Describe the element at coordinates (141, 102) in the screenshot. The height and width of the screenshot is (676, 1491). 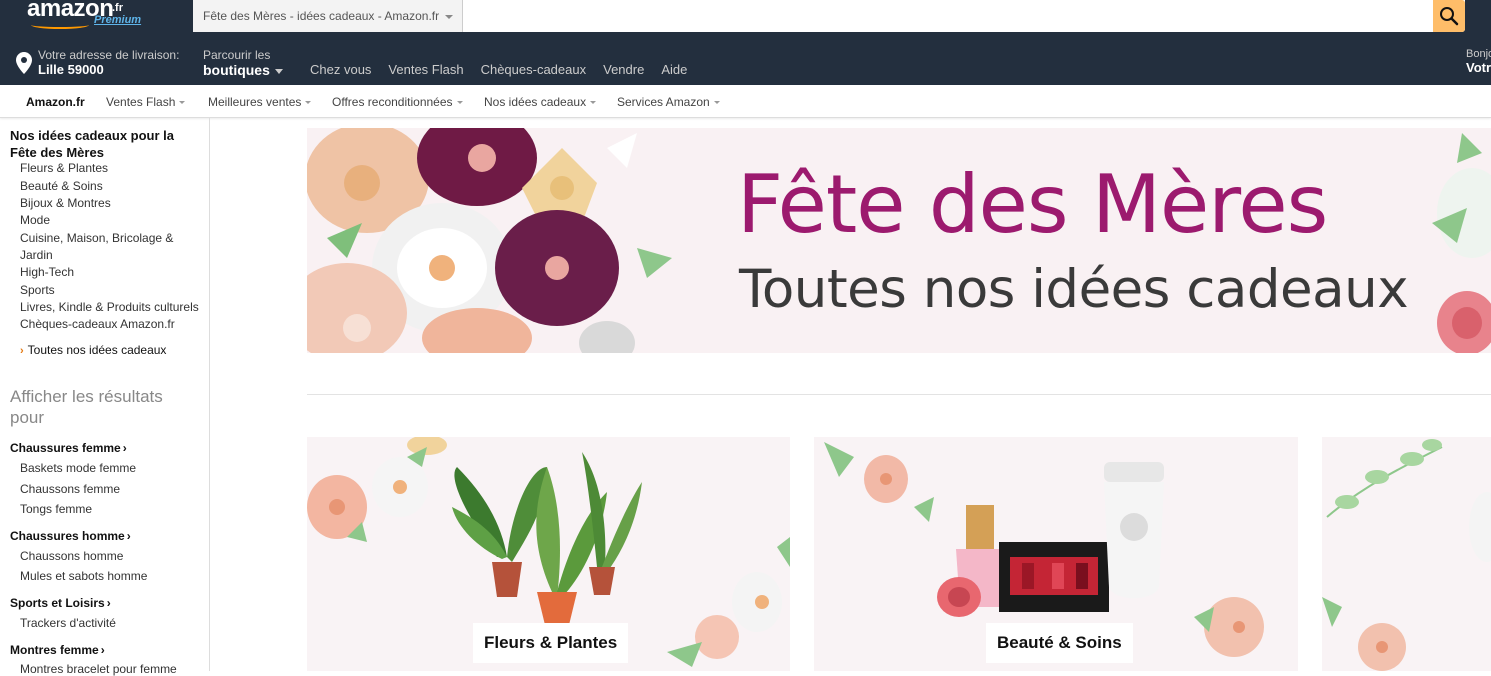
I see `subnav-label: Ventes Flash` at that location.